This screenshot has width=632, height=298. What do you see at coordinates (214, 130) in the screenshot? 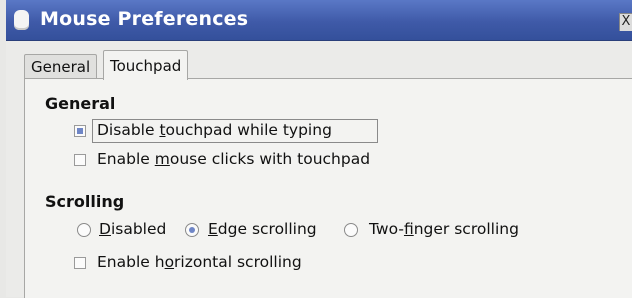
I see `disable-touchpad-typing-label: Disable touchpad while typing` at bounding box center [214, 130].